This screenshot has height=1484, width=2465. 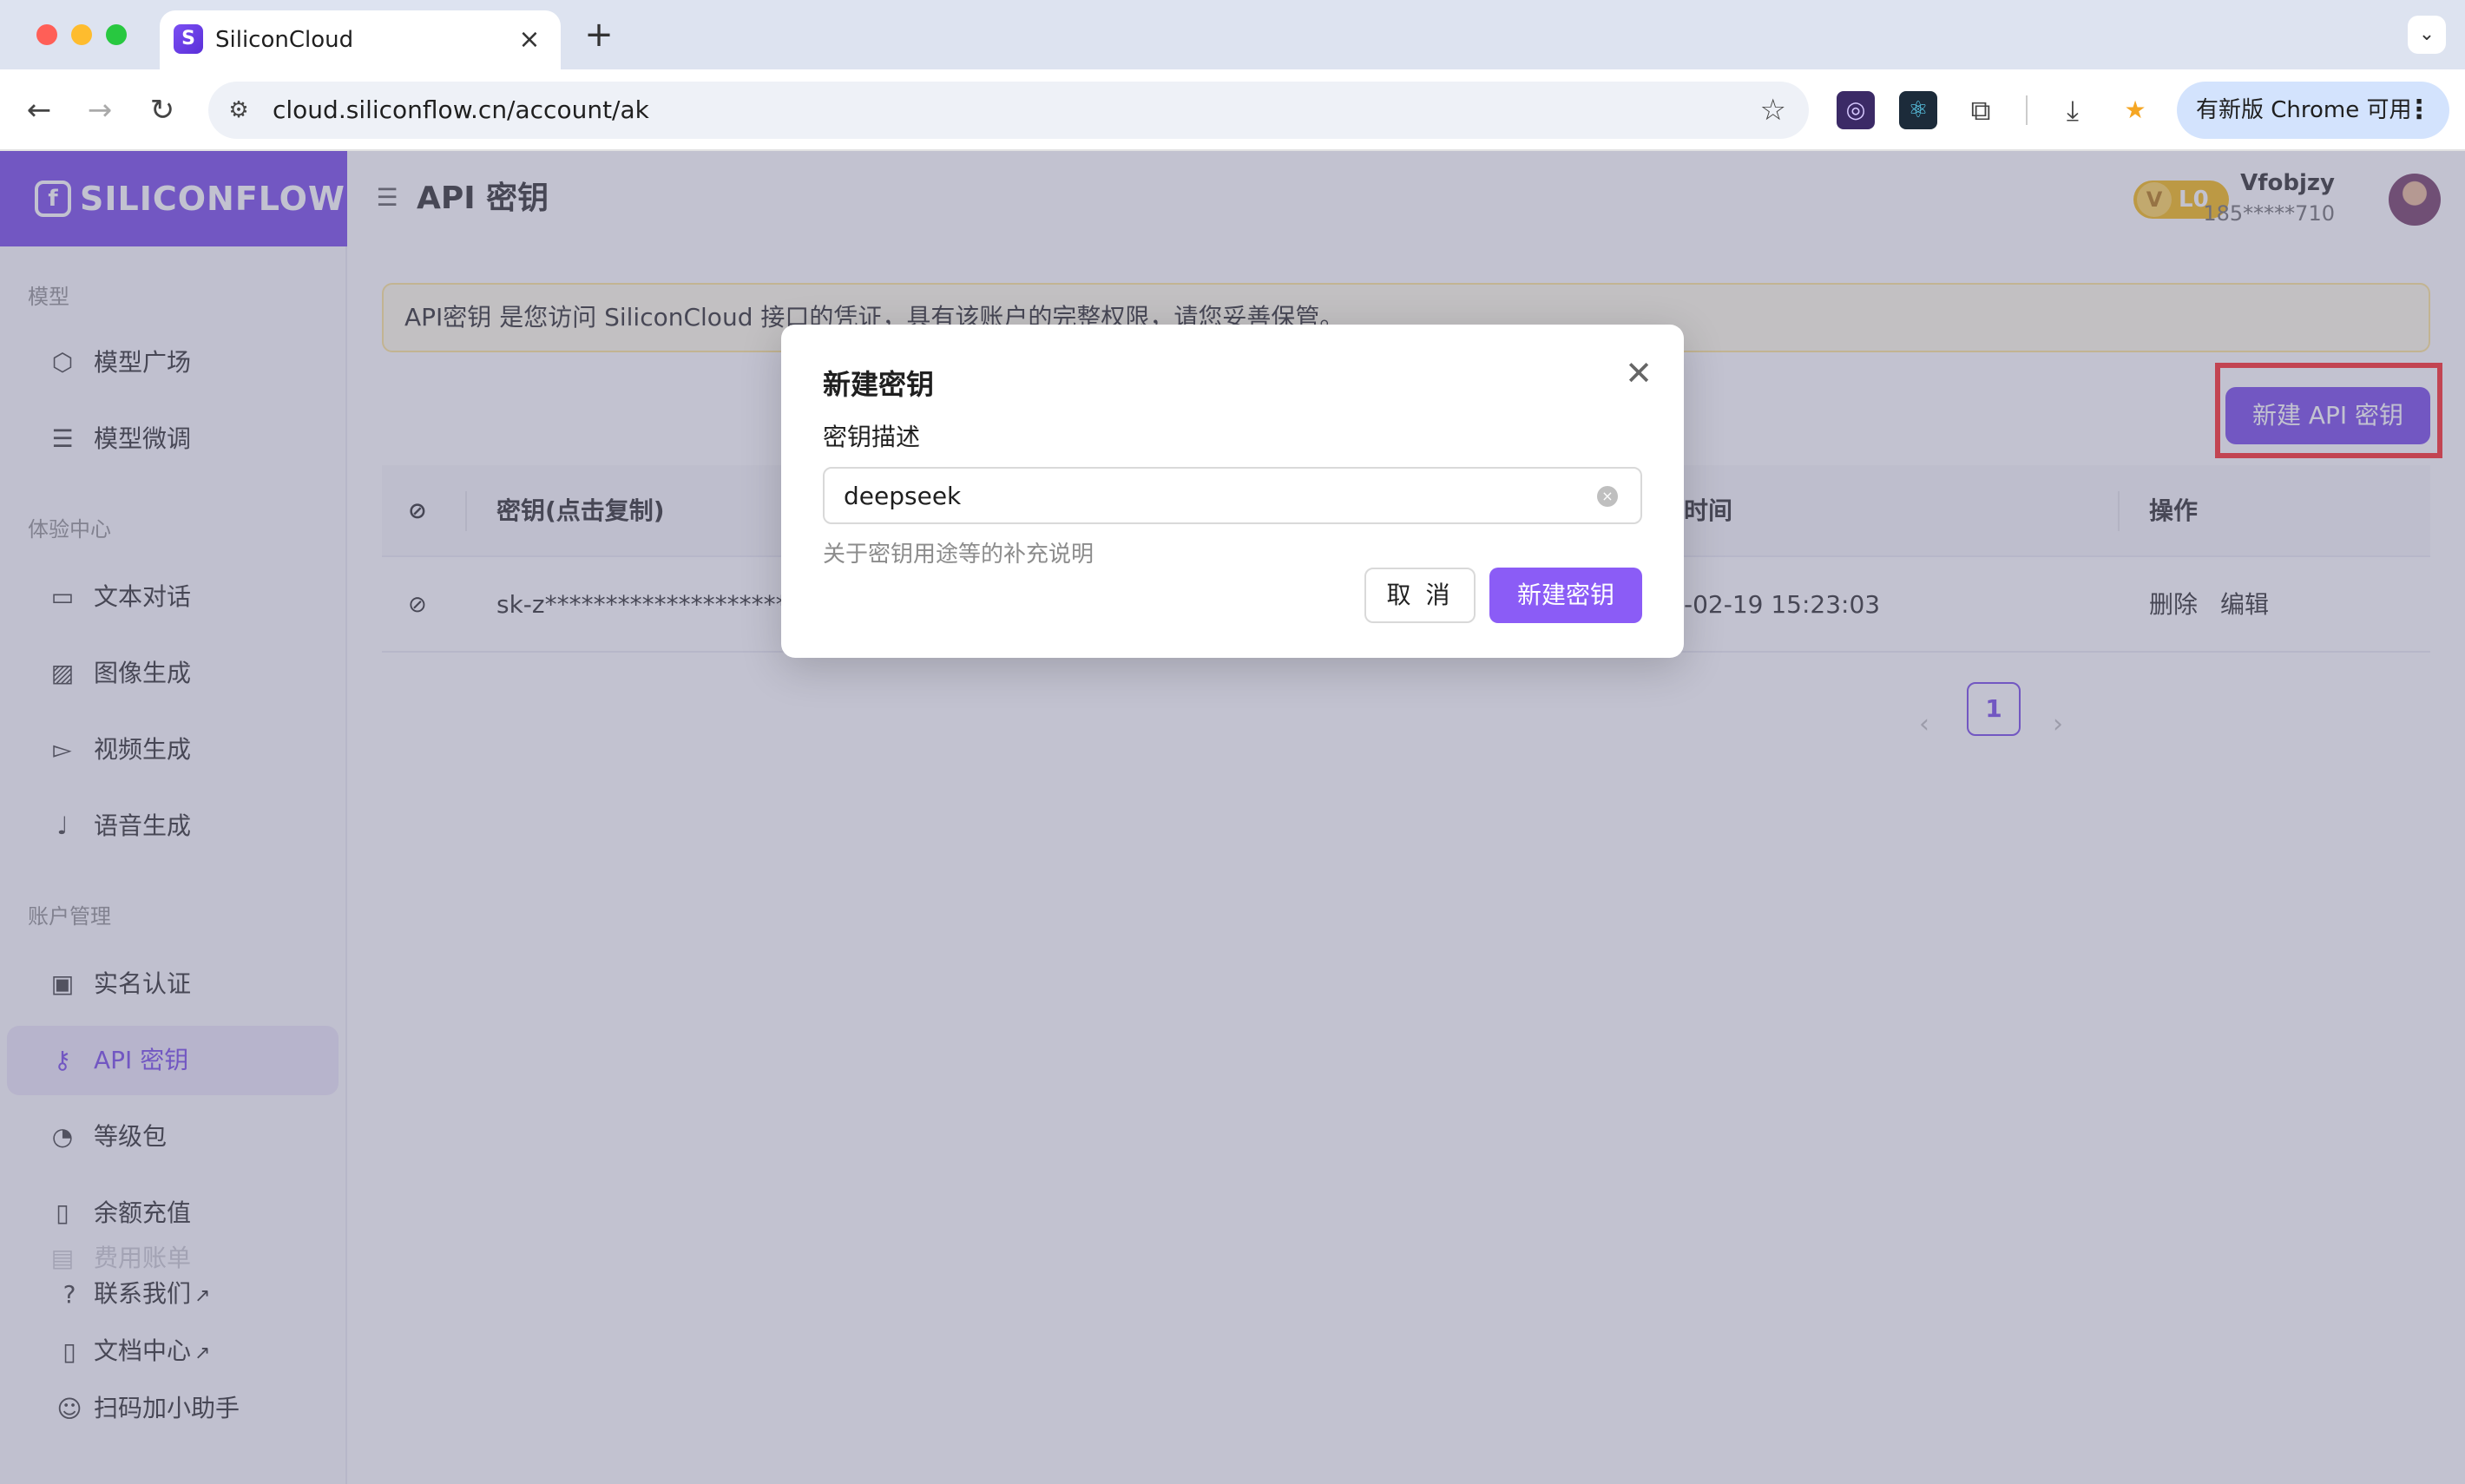 What do you see at coordinates (1233, 34) in the screenshot?
I see `browser-tab-bar: S SiliconCloud × + ⌄` at bounding box center [1233, 34].